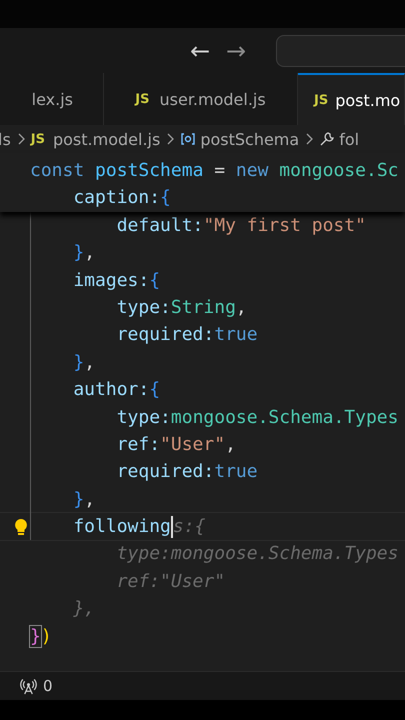  Describe the element at coordinates (236, 50) in the screenshot. I see `forward-button: →` at that location.